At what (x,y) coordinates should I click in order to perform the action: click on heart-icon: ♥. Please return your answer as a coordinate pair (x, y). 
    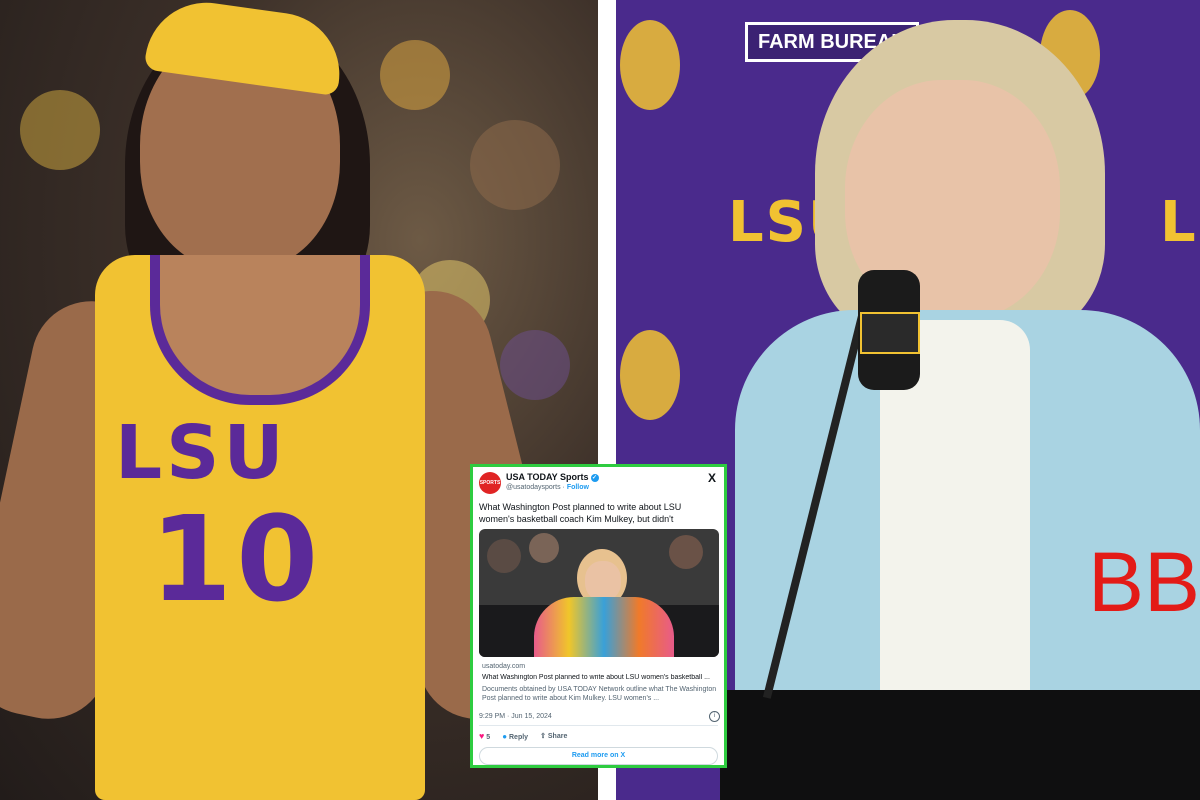
    Looking at the image, I should click on (482, 736).